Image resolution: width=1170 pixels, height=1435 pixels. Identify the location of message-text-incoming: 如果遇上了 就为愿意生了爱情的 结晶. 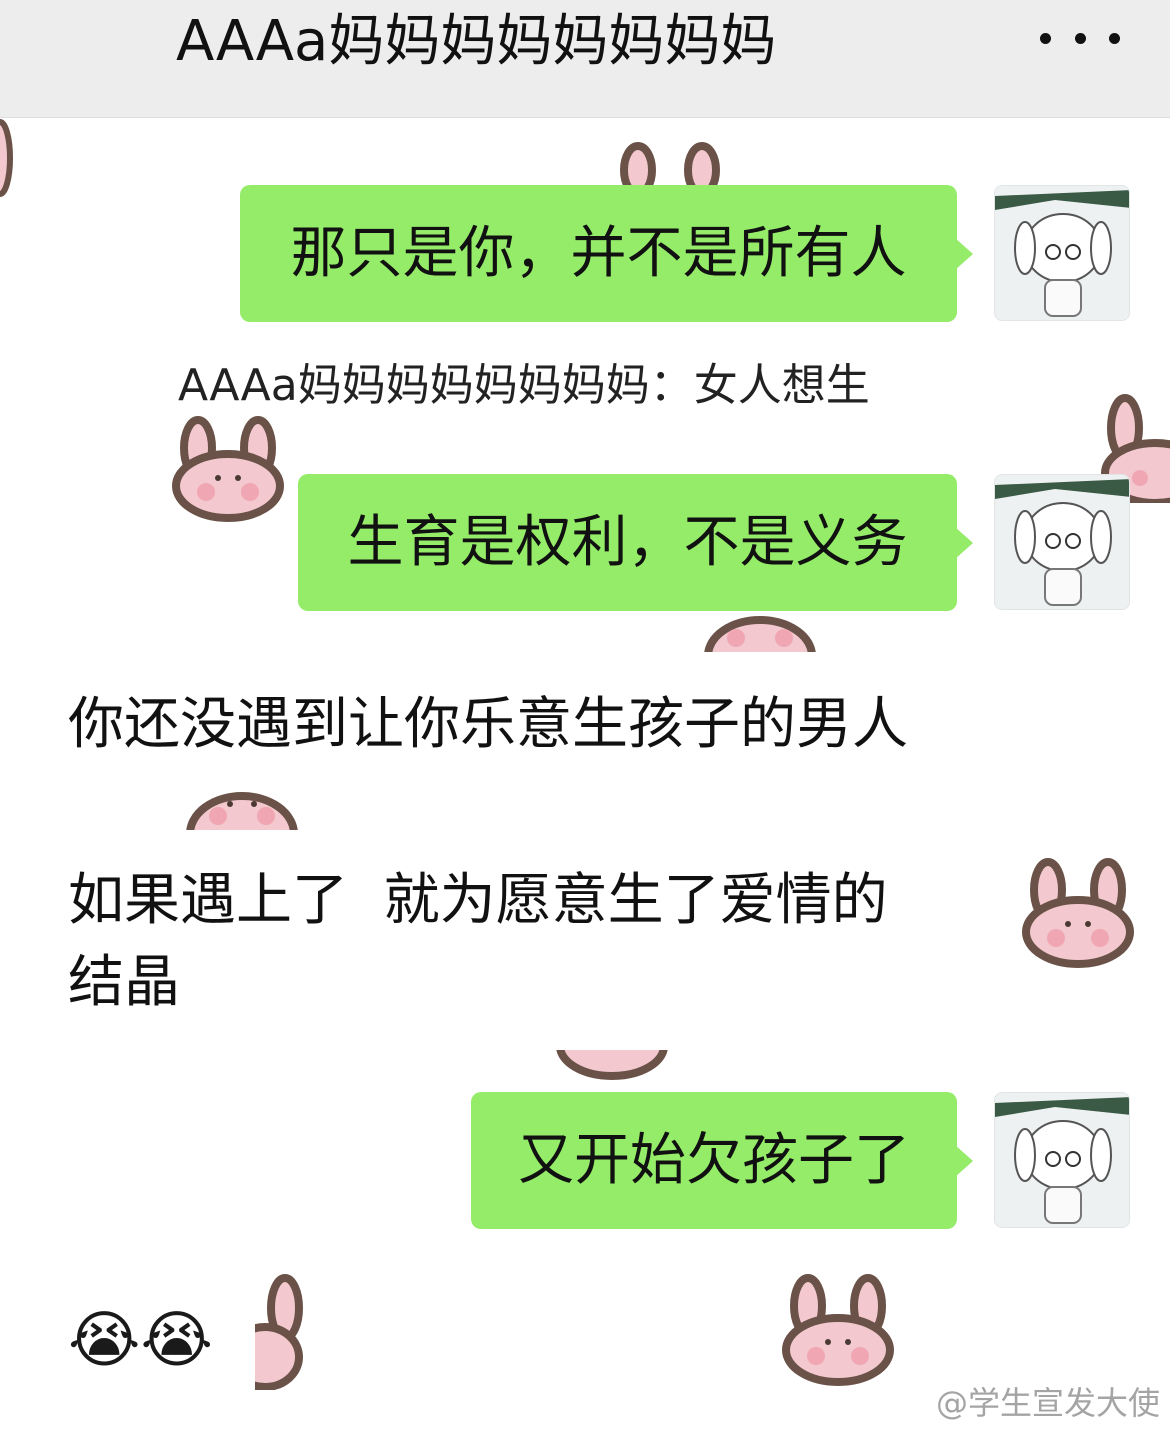
(478, 942).